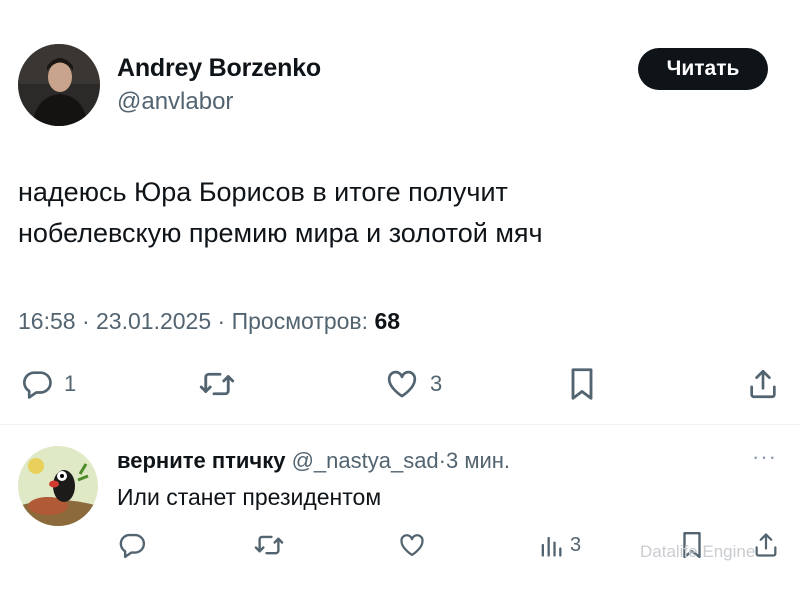 The image size is (800, 589). What do you see at coordinates (201, 460) in the screenshot?
I see `reply-author-name: верните птичку` at bounding box center [201, 460].